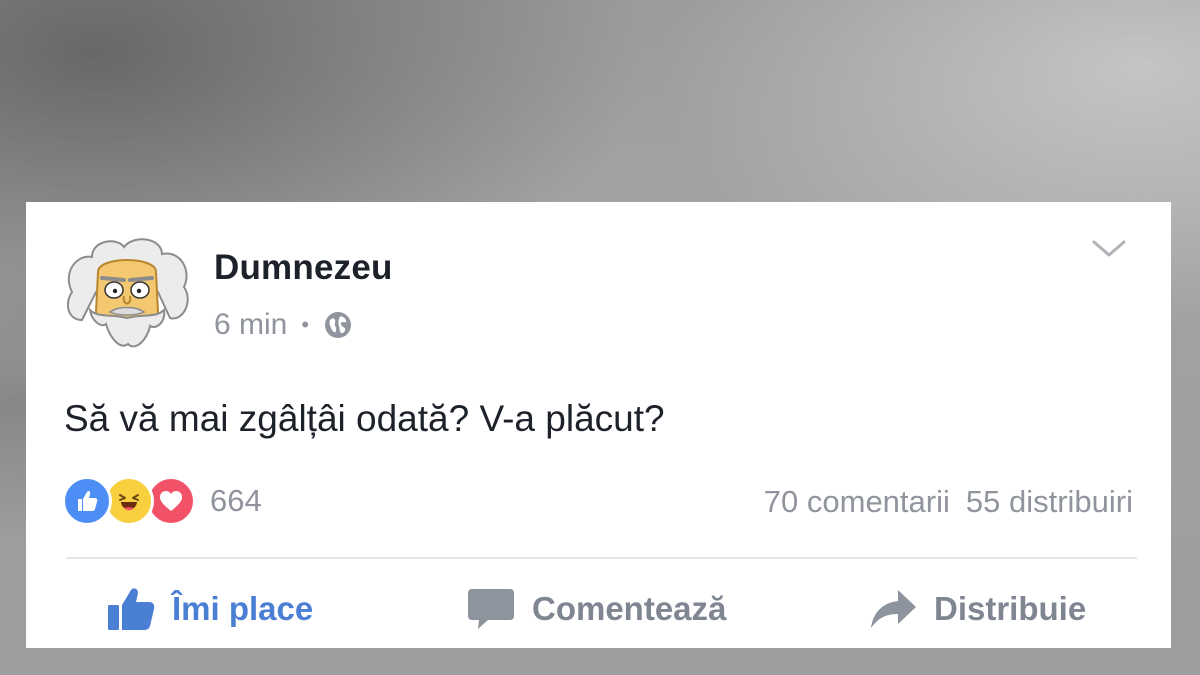  What do you see at coordinates (87, 501) in the screenshot?
I see `like-reaction-icon` at bounding box center [87, 501].